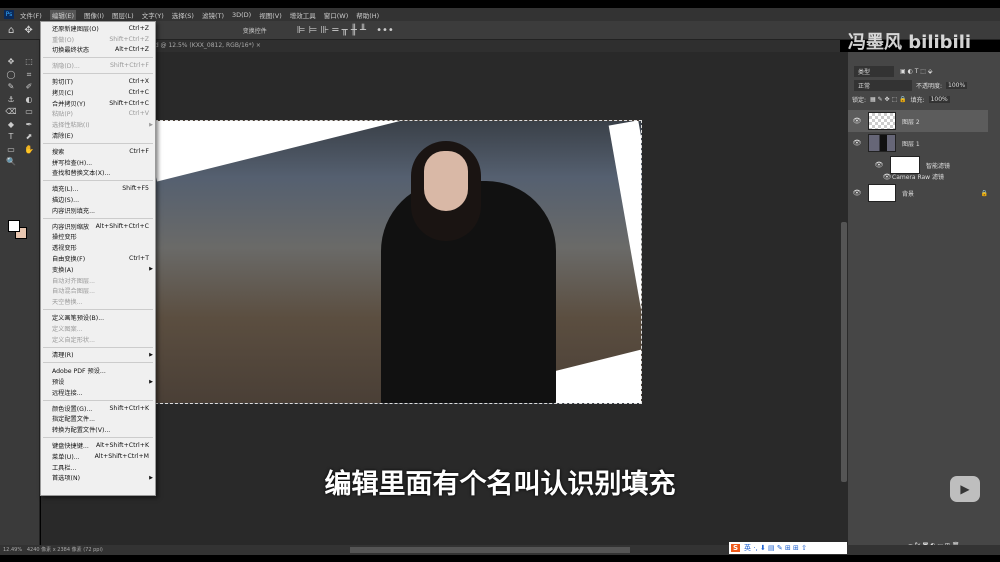  I want to click on tool-icon-2: ◯, so click(11, 74).